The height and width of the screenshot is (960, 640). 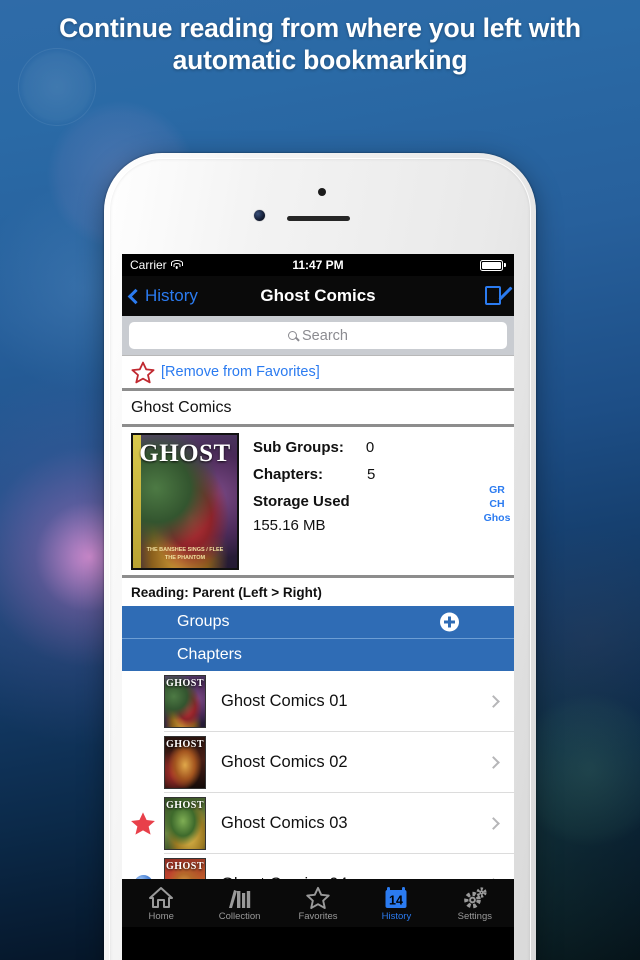 What do you see at coordinates (498, 296) in the screenshot?
I see `compose-icon` at bounding box center [498, 296].